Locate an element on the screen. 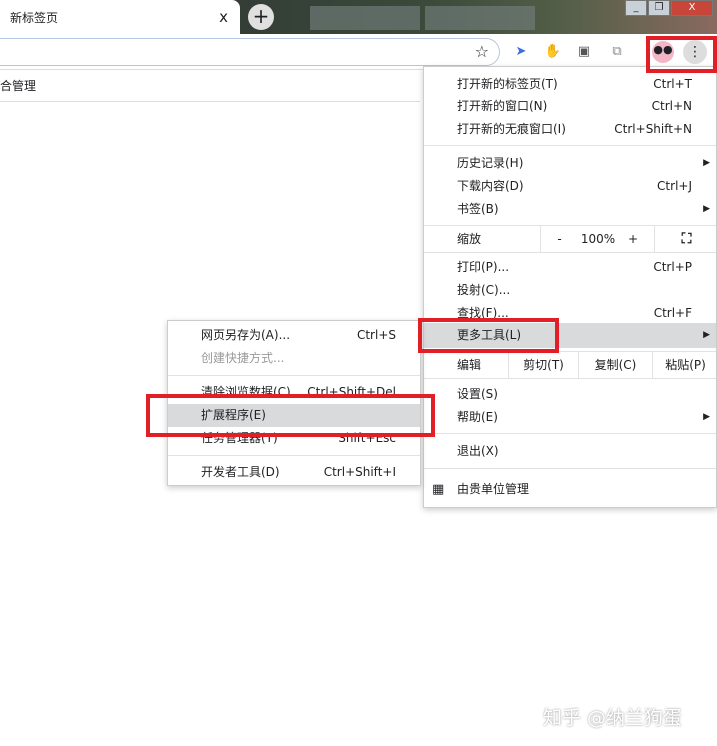  tab-strip: 新标签页 x + _ ❐ X is located at coordinates (358, 17).